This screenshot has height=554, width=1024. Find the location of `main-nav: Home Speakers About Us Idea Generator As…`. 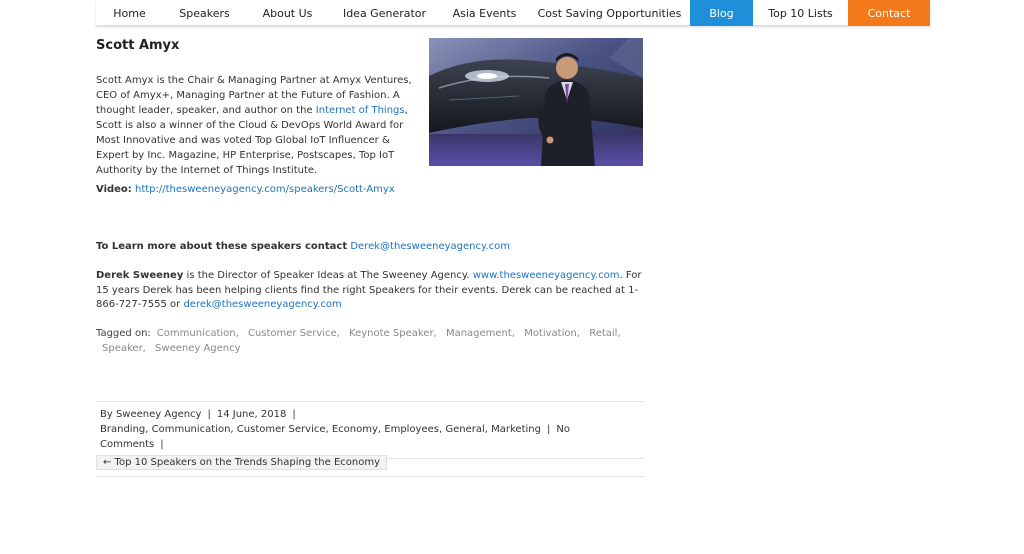

main-nav: Home Speakers About Us Idea Generator As… is located at coordinates (513, 13).